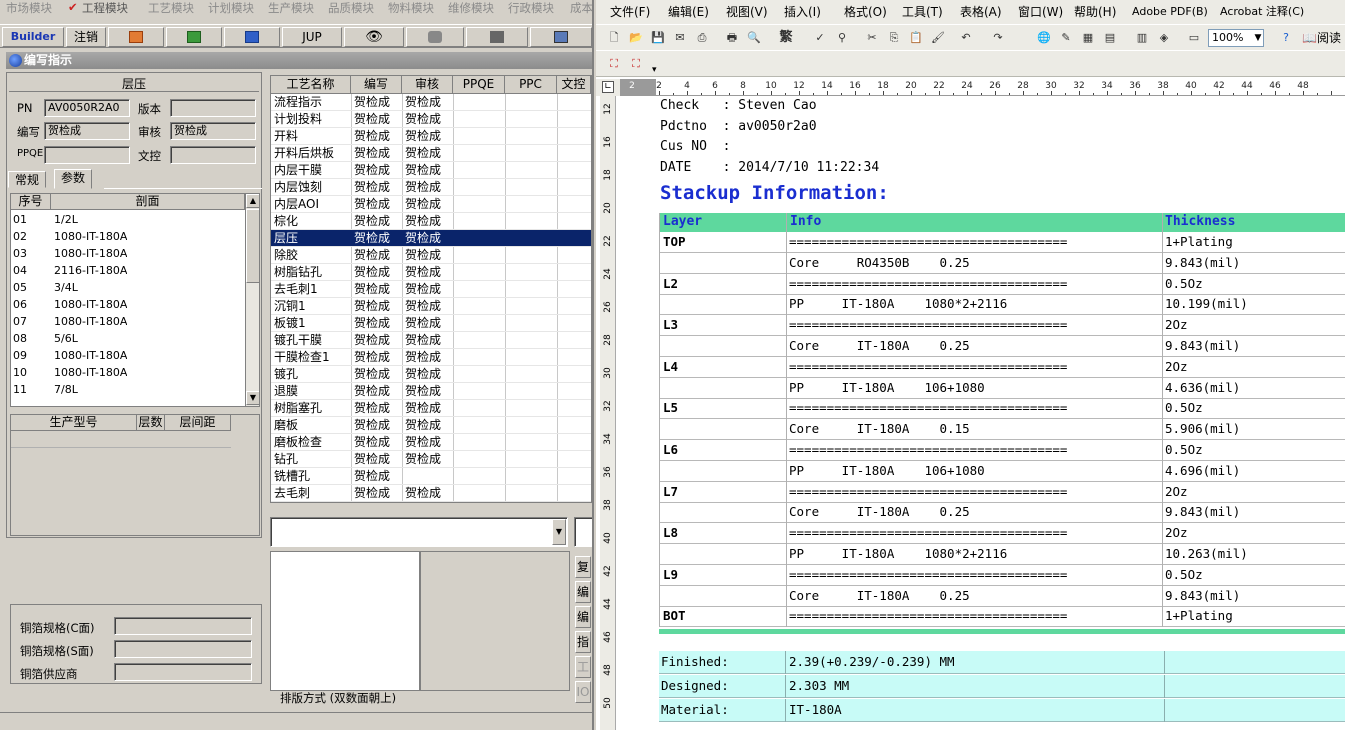  What do you see at coordinates (431, 391) in the screenshot?
I see `process-row: 退膜 贺检成 贺检成` at bounding box center [431, 391].